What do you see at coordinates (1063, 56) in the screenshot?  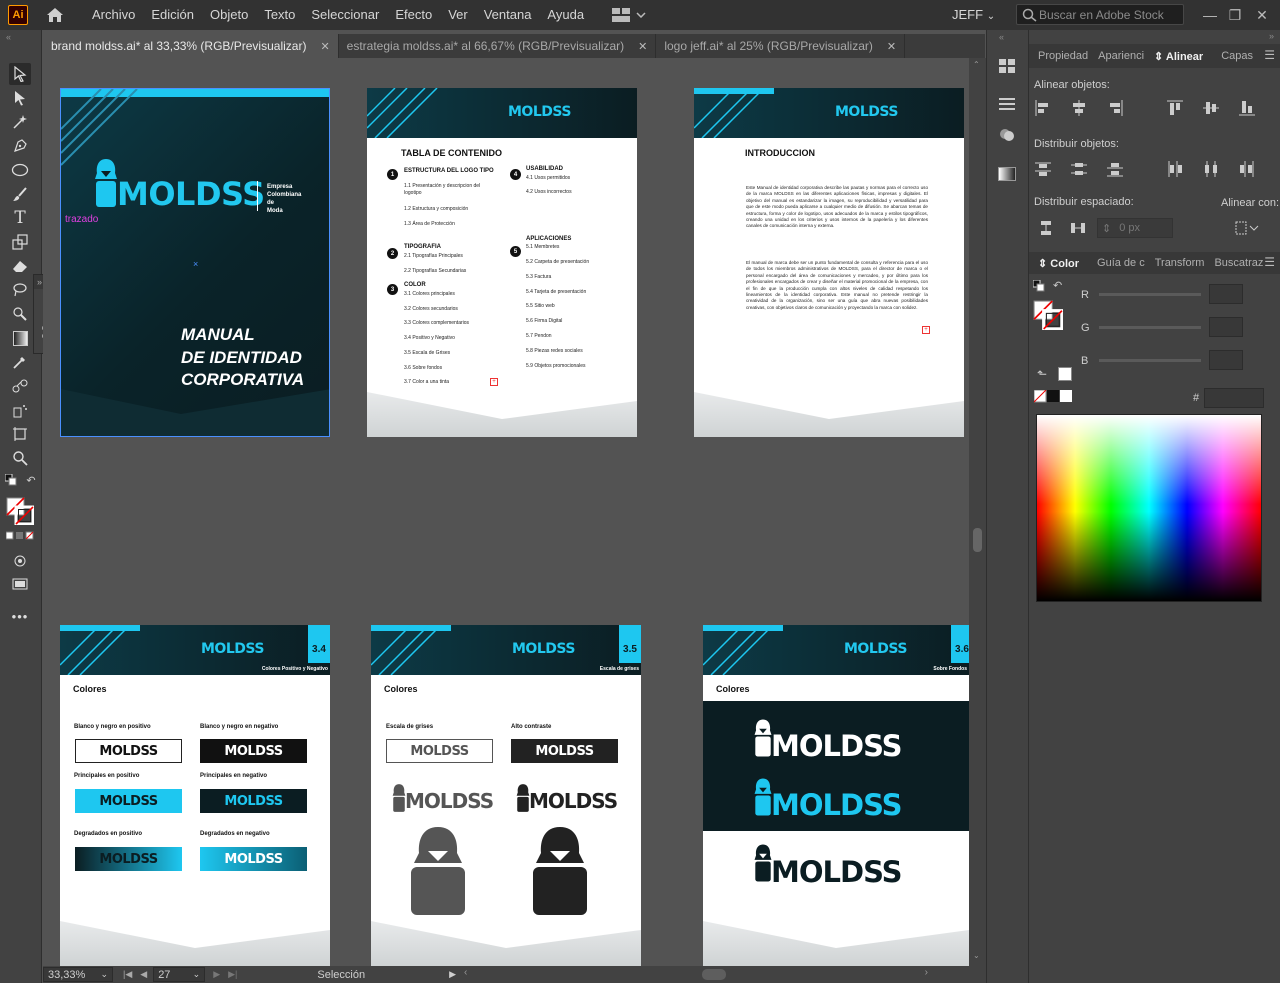 I see `tab-propiedades: Propiedad` at bounding box center [1063, 56].